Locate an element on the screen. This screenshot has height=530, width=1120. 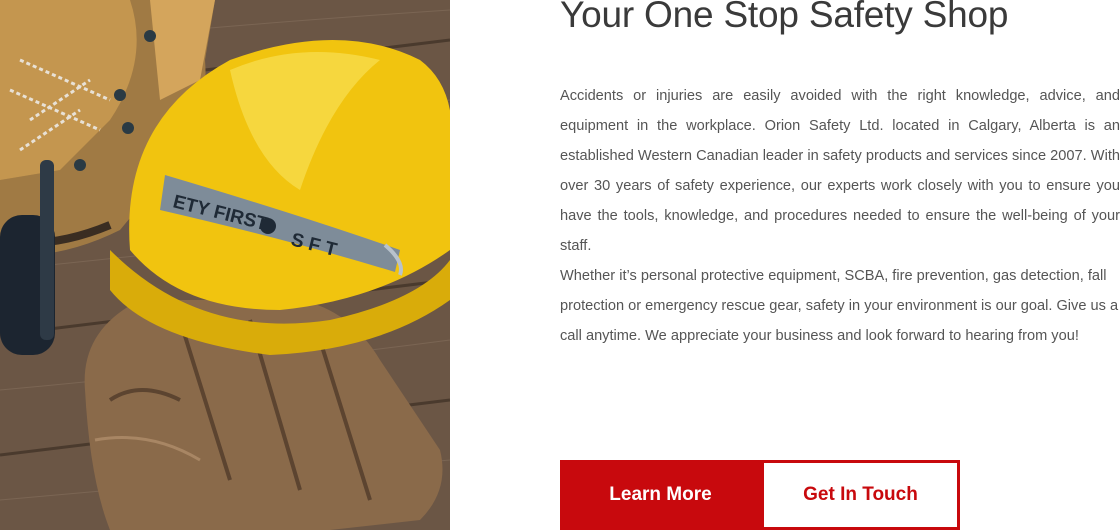
page-title: Your One Stop Safety Shop is located at coordinates (784, 17).